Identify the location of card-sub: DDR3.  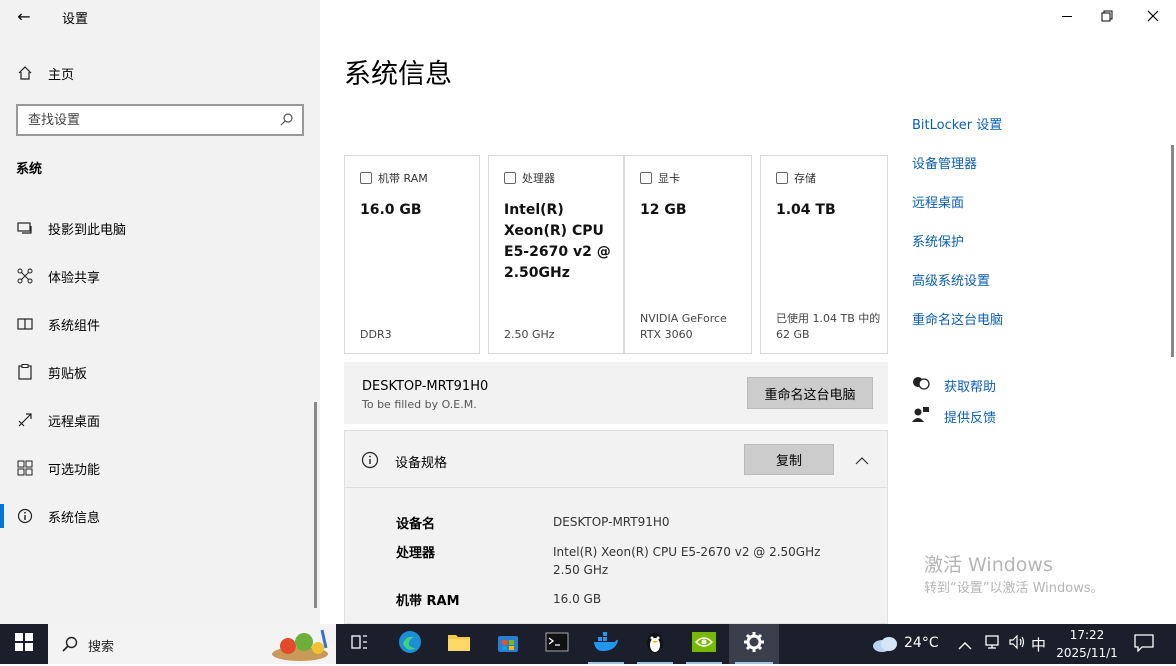
(376, 334).